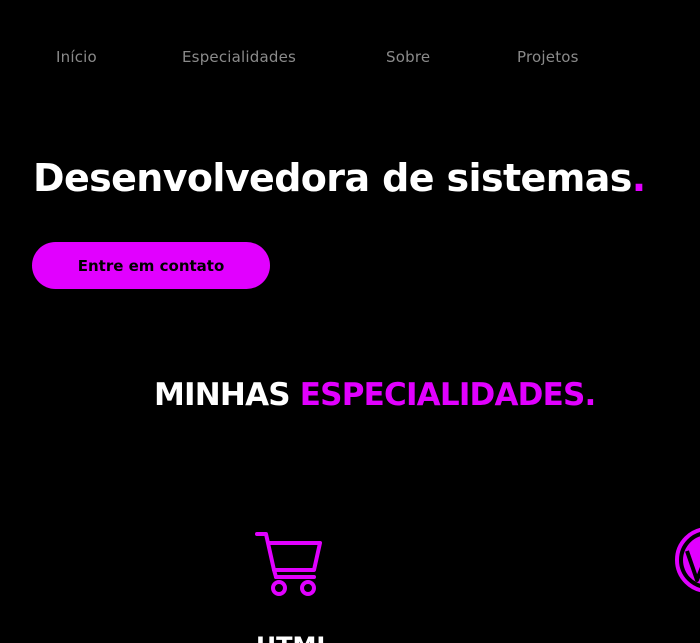 This screenshot has width=700, height=643. What do you see at coordinates (350, 59) in the screenshot?
I see `top-nav: Início Especialidades Sobre Projetos` at bounding box center [350, 59].